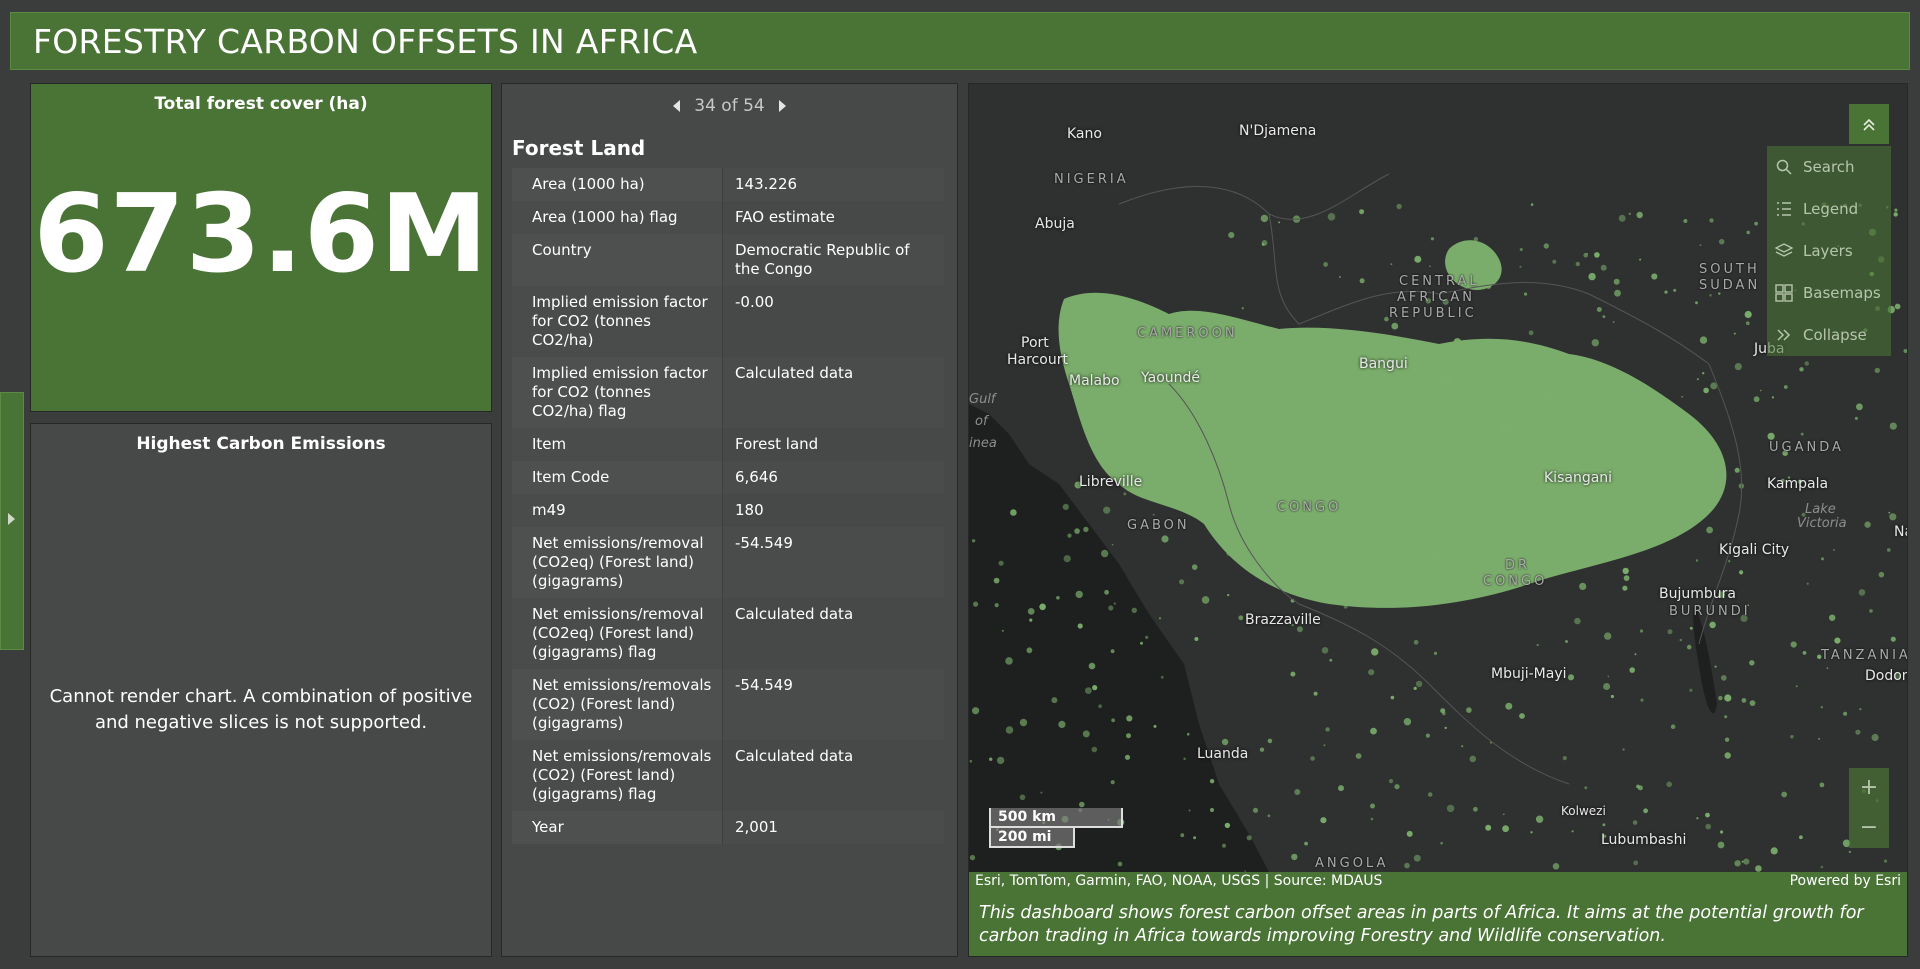 The image size is (1920, 969). What do you see at coordinates (833, 510) in the screenshot?
I see `attribute-value: 180` at bounding box center [833, 510].